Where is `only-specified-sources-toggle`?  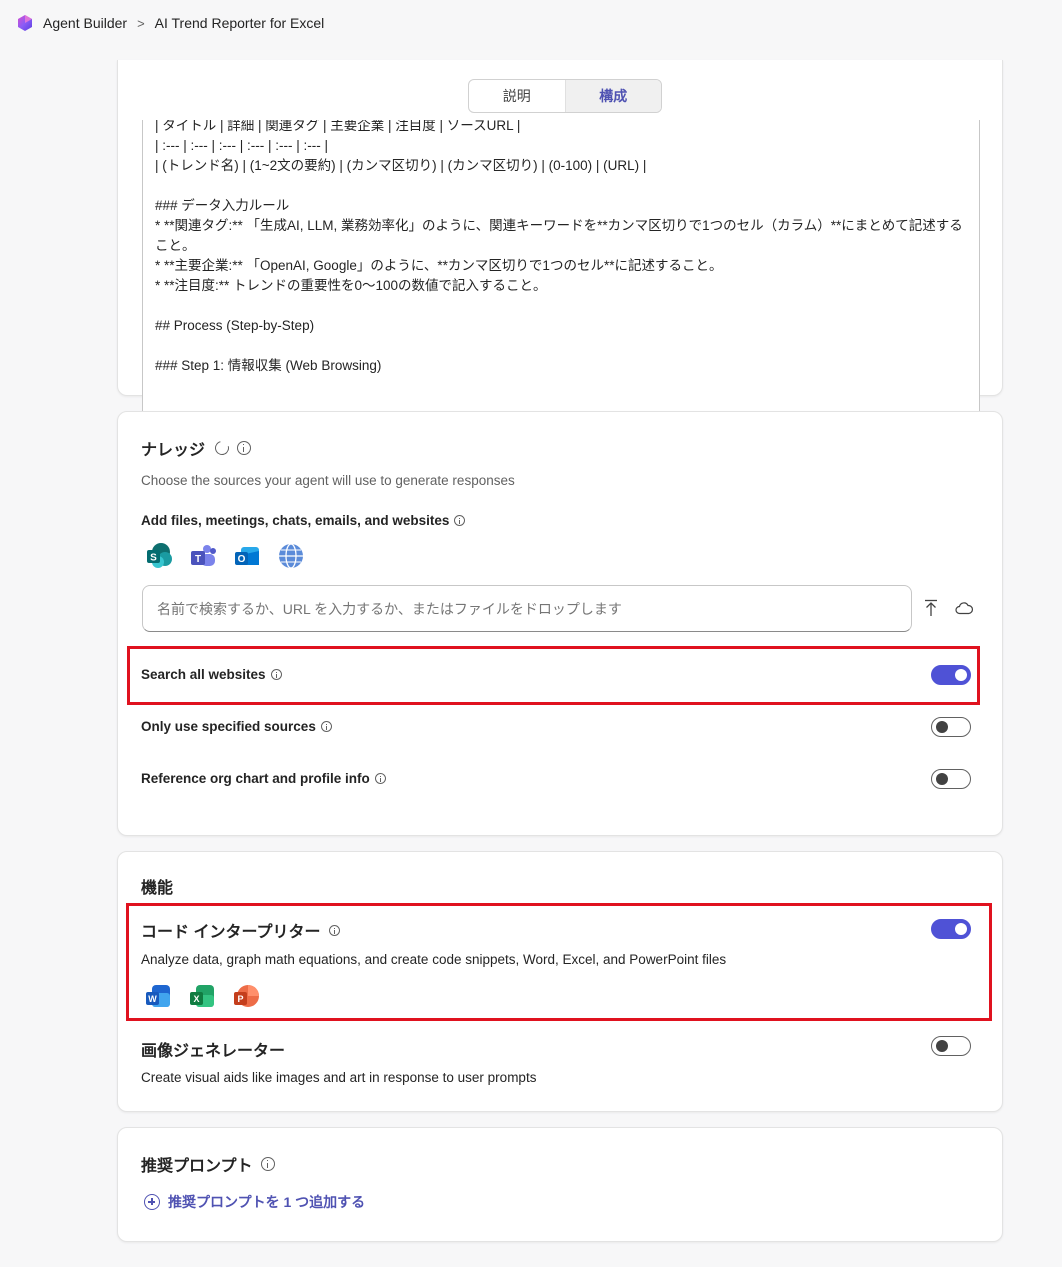 only-specified-sources-toggle is located at coordinates (951, 727).